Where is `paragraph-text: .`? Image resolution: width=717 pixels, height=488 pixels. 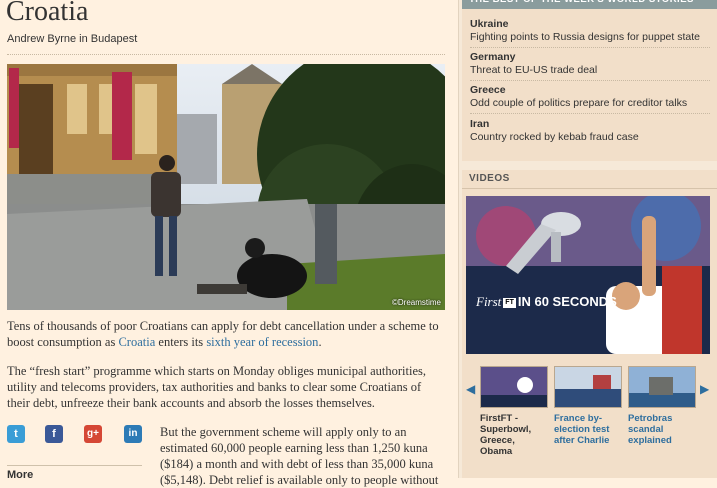
paragraph-text: . is located at coordinates (320, 342).